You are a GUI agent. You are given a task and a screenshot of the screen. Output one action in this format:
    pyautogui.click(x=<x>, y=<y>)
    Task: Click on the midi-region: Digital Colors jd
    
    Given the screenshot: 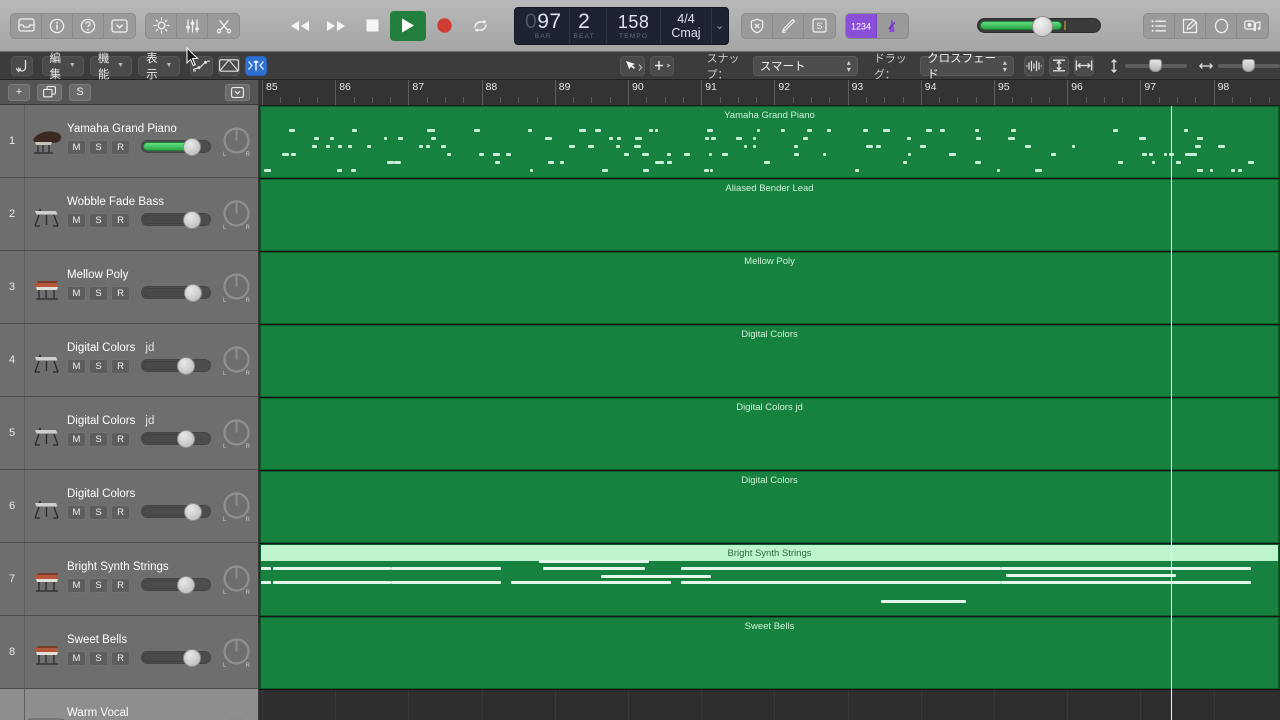 What is the action you would take?
    pyautogui.click(x=769, y=434)
    